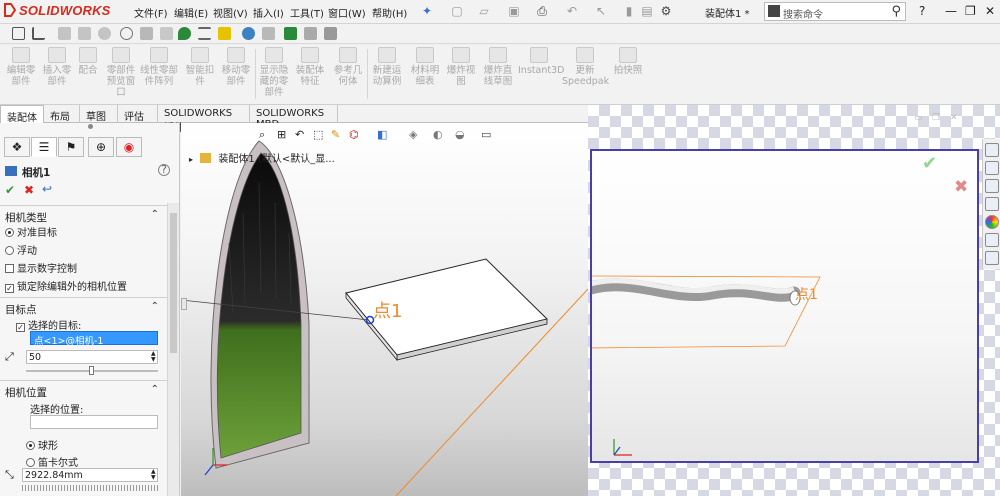 Image resolution: width=1000 pixels, height=496 pixels. I want to click on view-settings-icon: ▭, so click(486, 134).